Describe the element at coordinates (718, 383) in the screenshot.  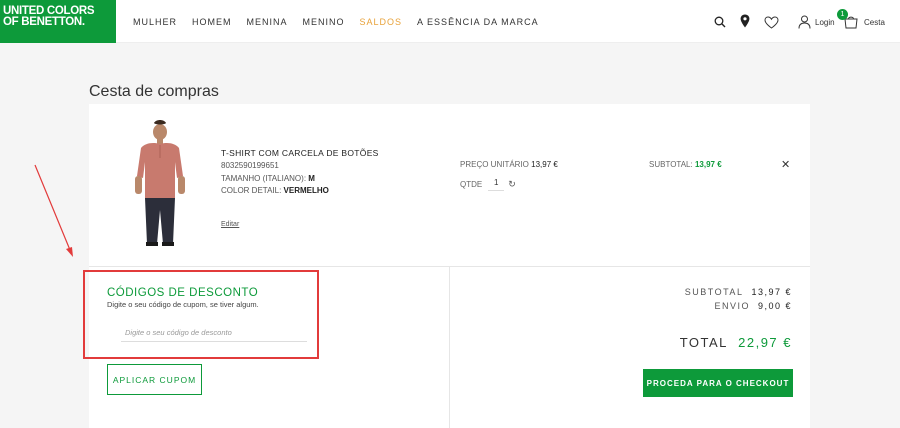
I see `checkout-button: PROCEDA PARA O CHECKOUT` at that location.